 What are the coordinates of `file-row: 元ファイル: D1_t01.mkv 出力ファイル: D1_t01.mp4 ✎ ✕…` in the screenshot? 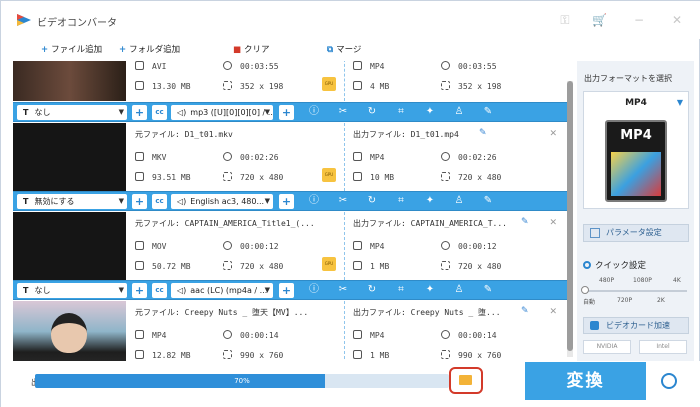 It's located at (291, 157).